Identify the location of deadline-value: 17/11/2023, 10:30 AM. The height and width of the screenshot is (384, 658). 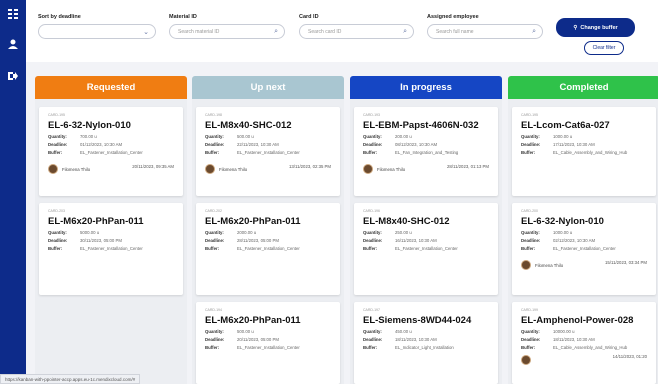
(574, 144).